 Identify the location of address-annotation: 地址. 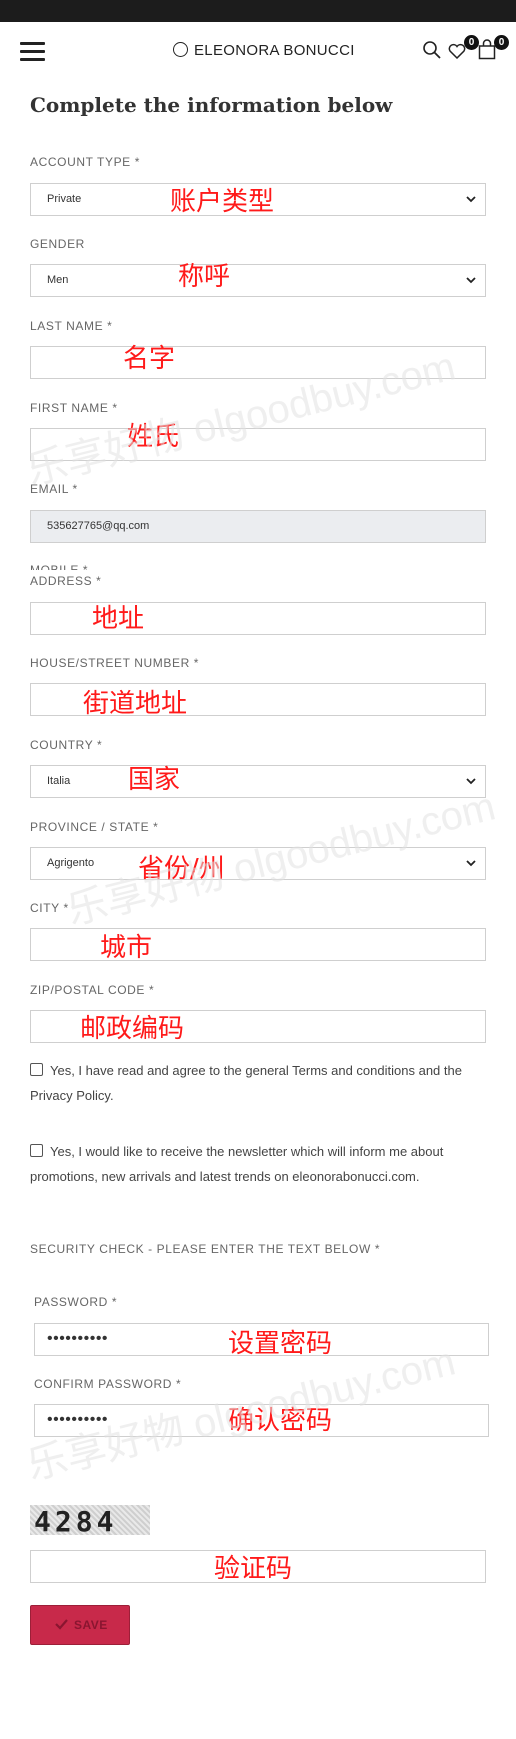
(118, 619).